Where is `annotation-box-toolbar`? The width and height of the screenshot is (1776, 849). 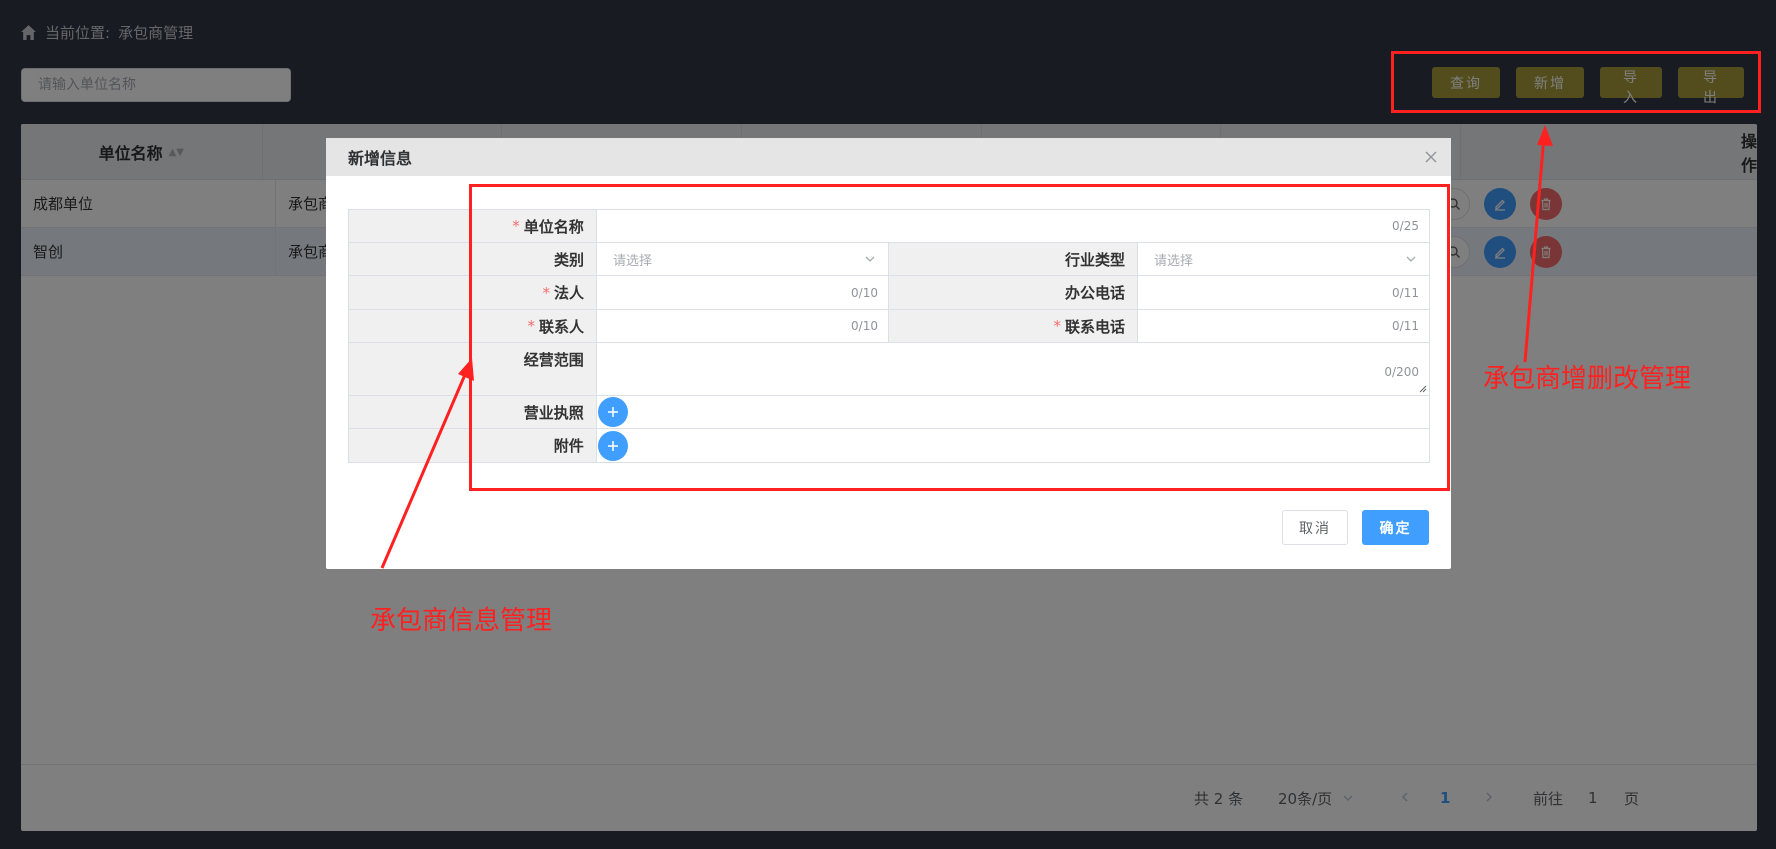
annotation-box-toolbar is located at coordinates (1576, 82).